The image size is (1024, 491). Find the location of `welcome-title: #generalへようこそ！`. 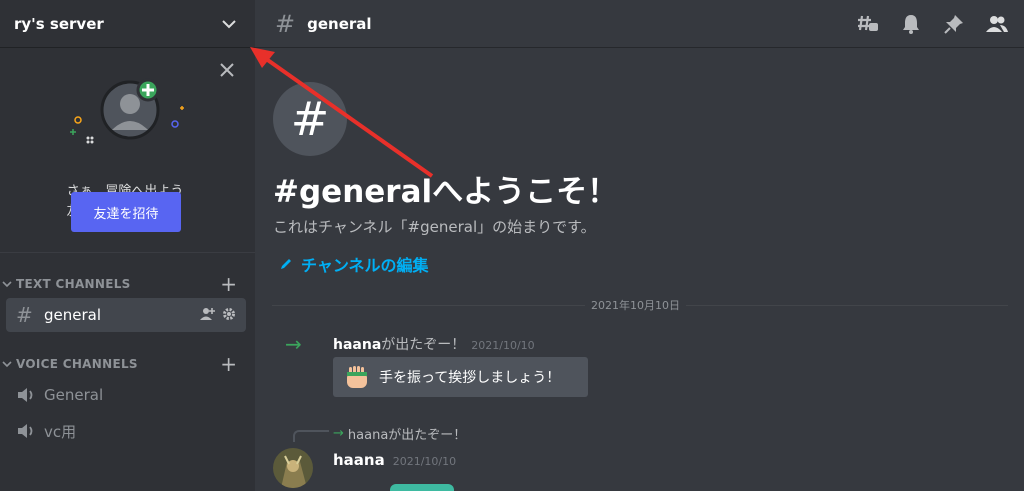

welcome-title: #generalへようこそ！ is located at coordinates (446, 192).